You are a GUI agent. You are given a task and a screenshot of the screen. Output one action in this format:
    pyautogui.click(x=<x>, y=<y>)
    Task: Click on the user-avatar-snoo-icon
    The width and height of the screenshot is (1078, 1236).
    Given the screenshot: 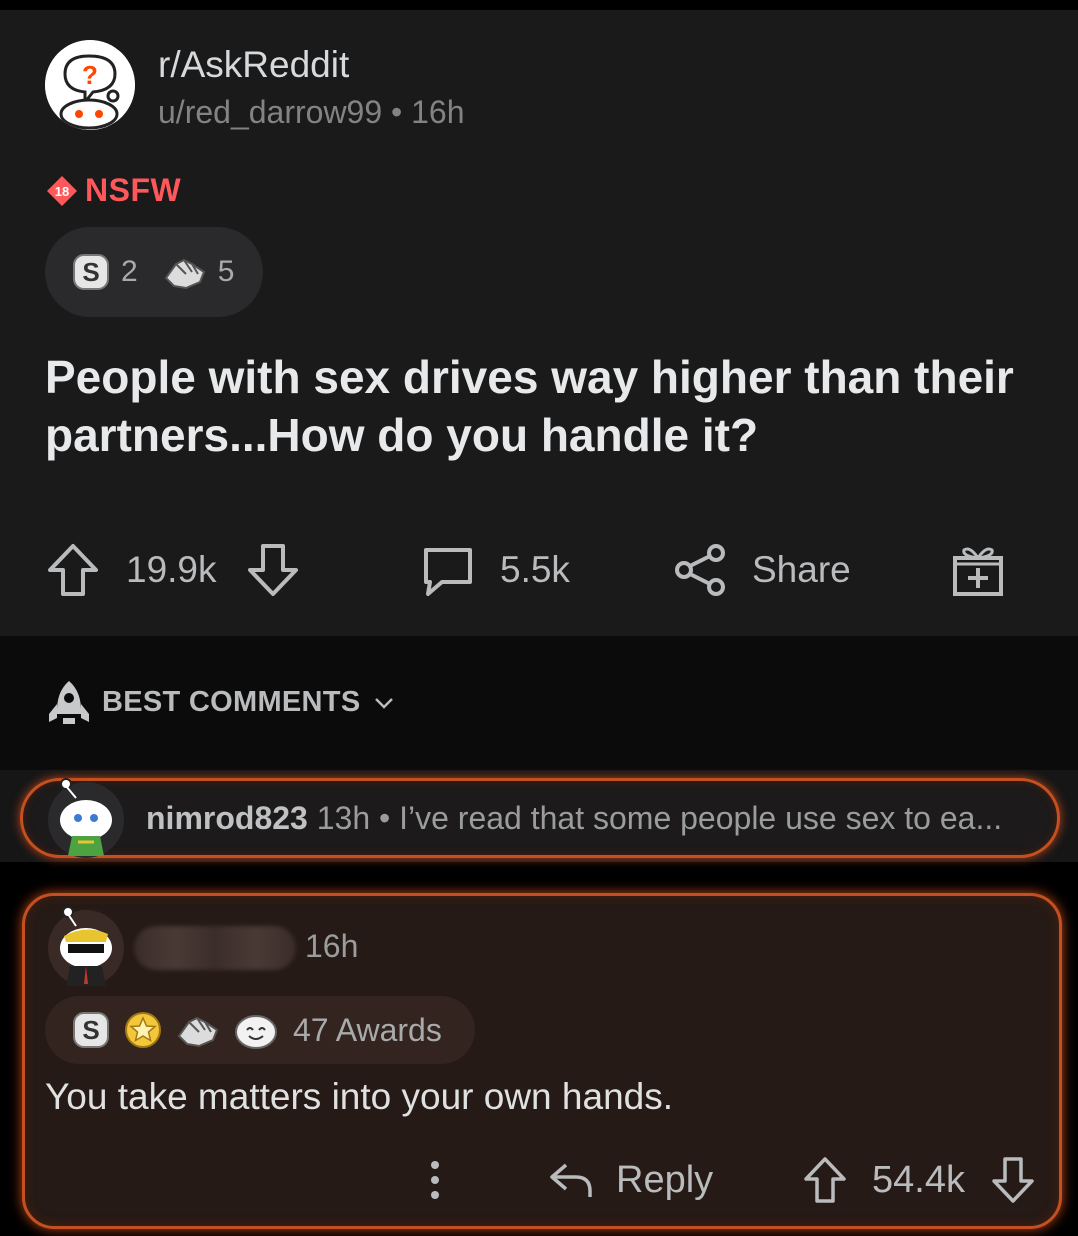 What is the action you would take?
    pyautogui.click(x=86, y=817)
    